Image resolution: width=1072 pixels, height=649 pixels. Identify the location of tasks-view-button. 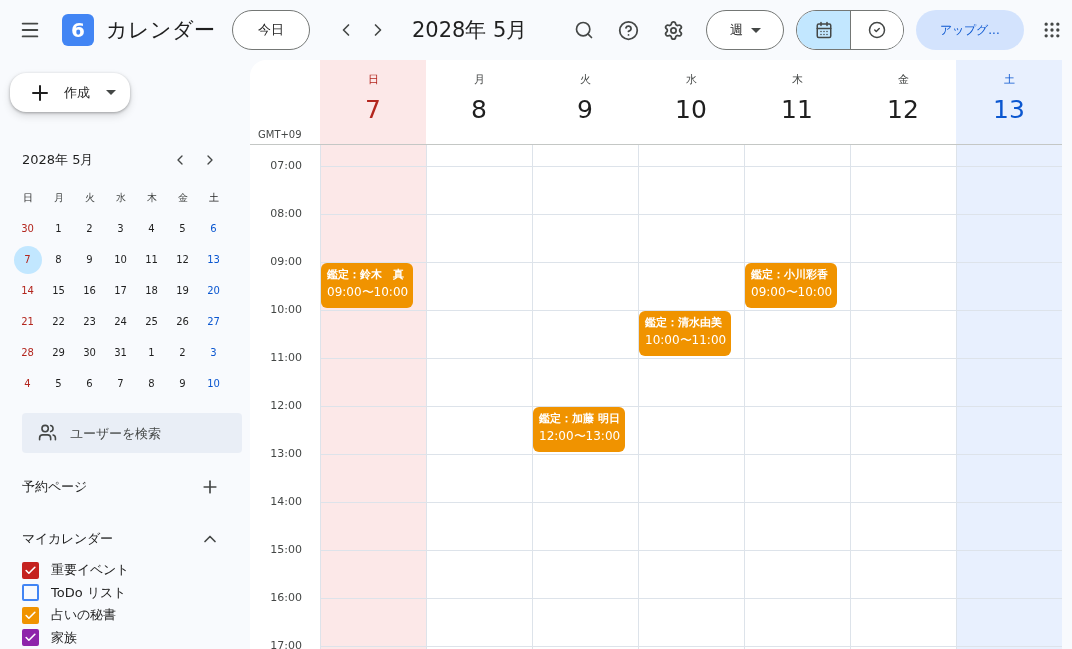
(876, 30).